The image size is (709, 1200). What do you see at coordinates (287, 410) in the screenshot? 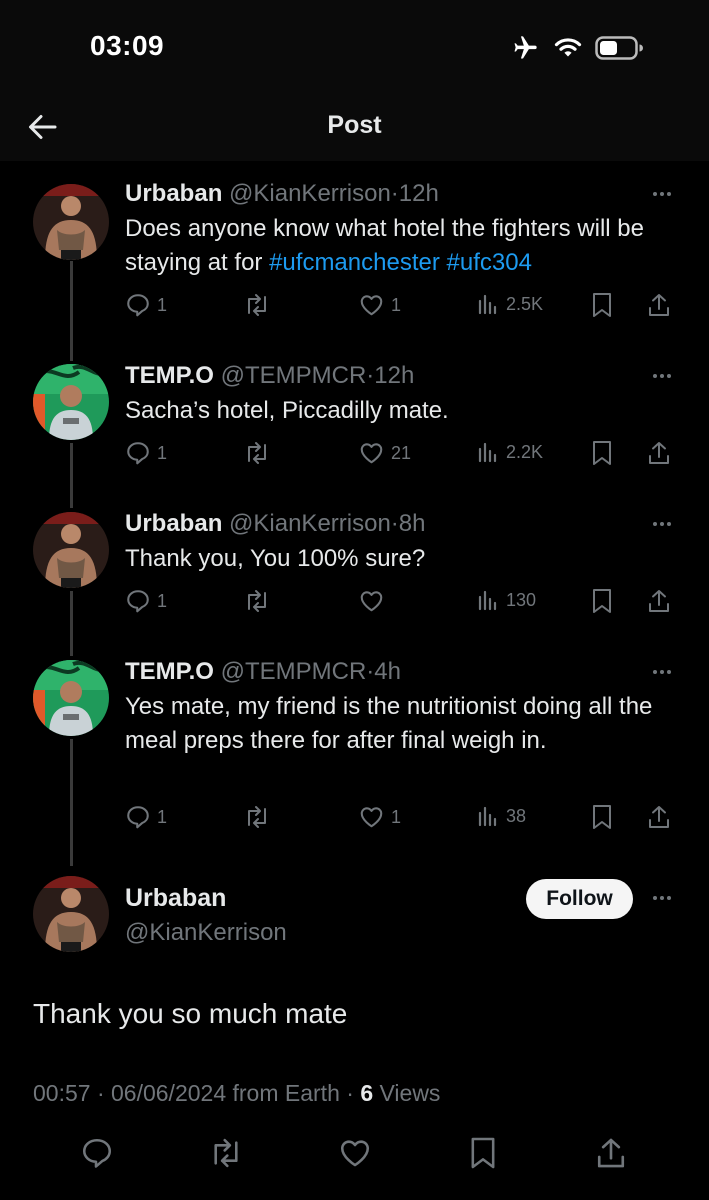
I see `post-text: Sacha’s hotel, Piccadilly mate.` at bounding box center [287, 410].